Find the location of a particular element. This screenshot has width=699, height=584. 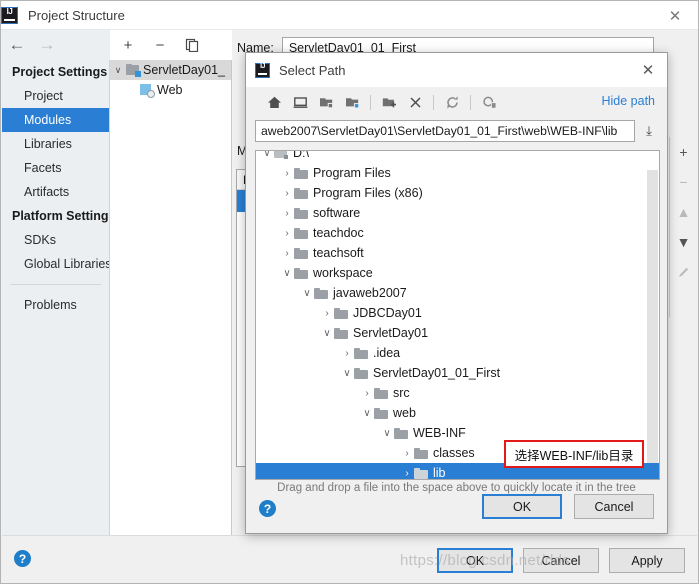

home-icon is located at coordinates (274, 103).